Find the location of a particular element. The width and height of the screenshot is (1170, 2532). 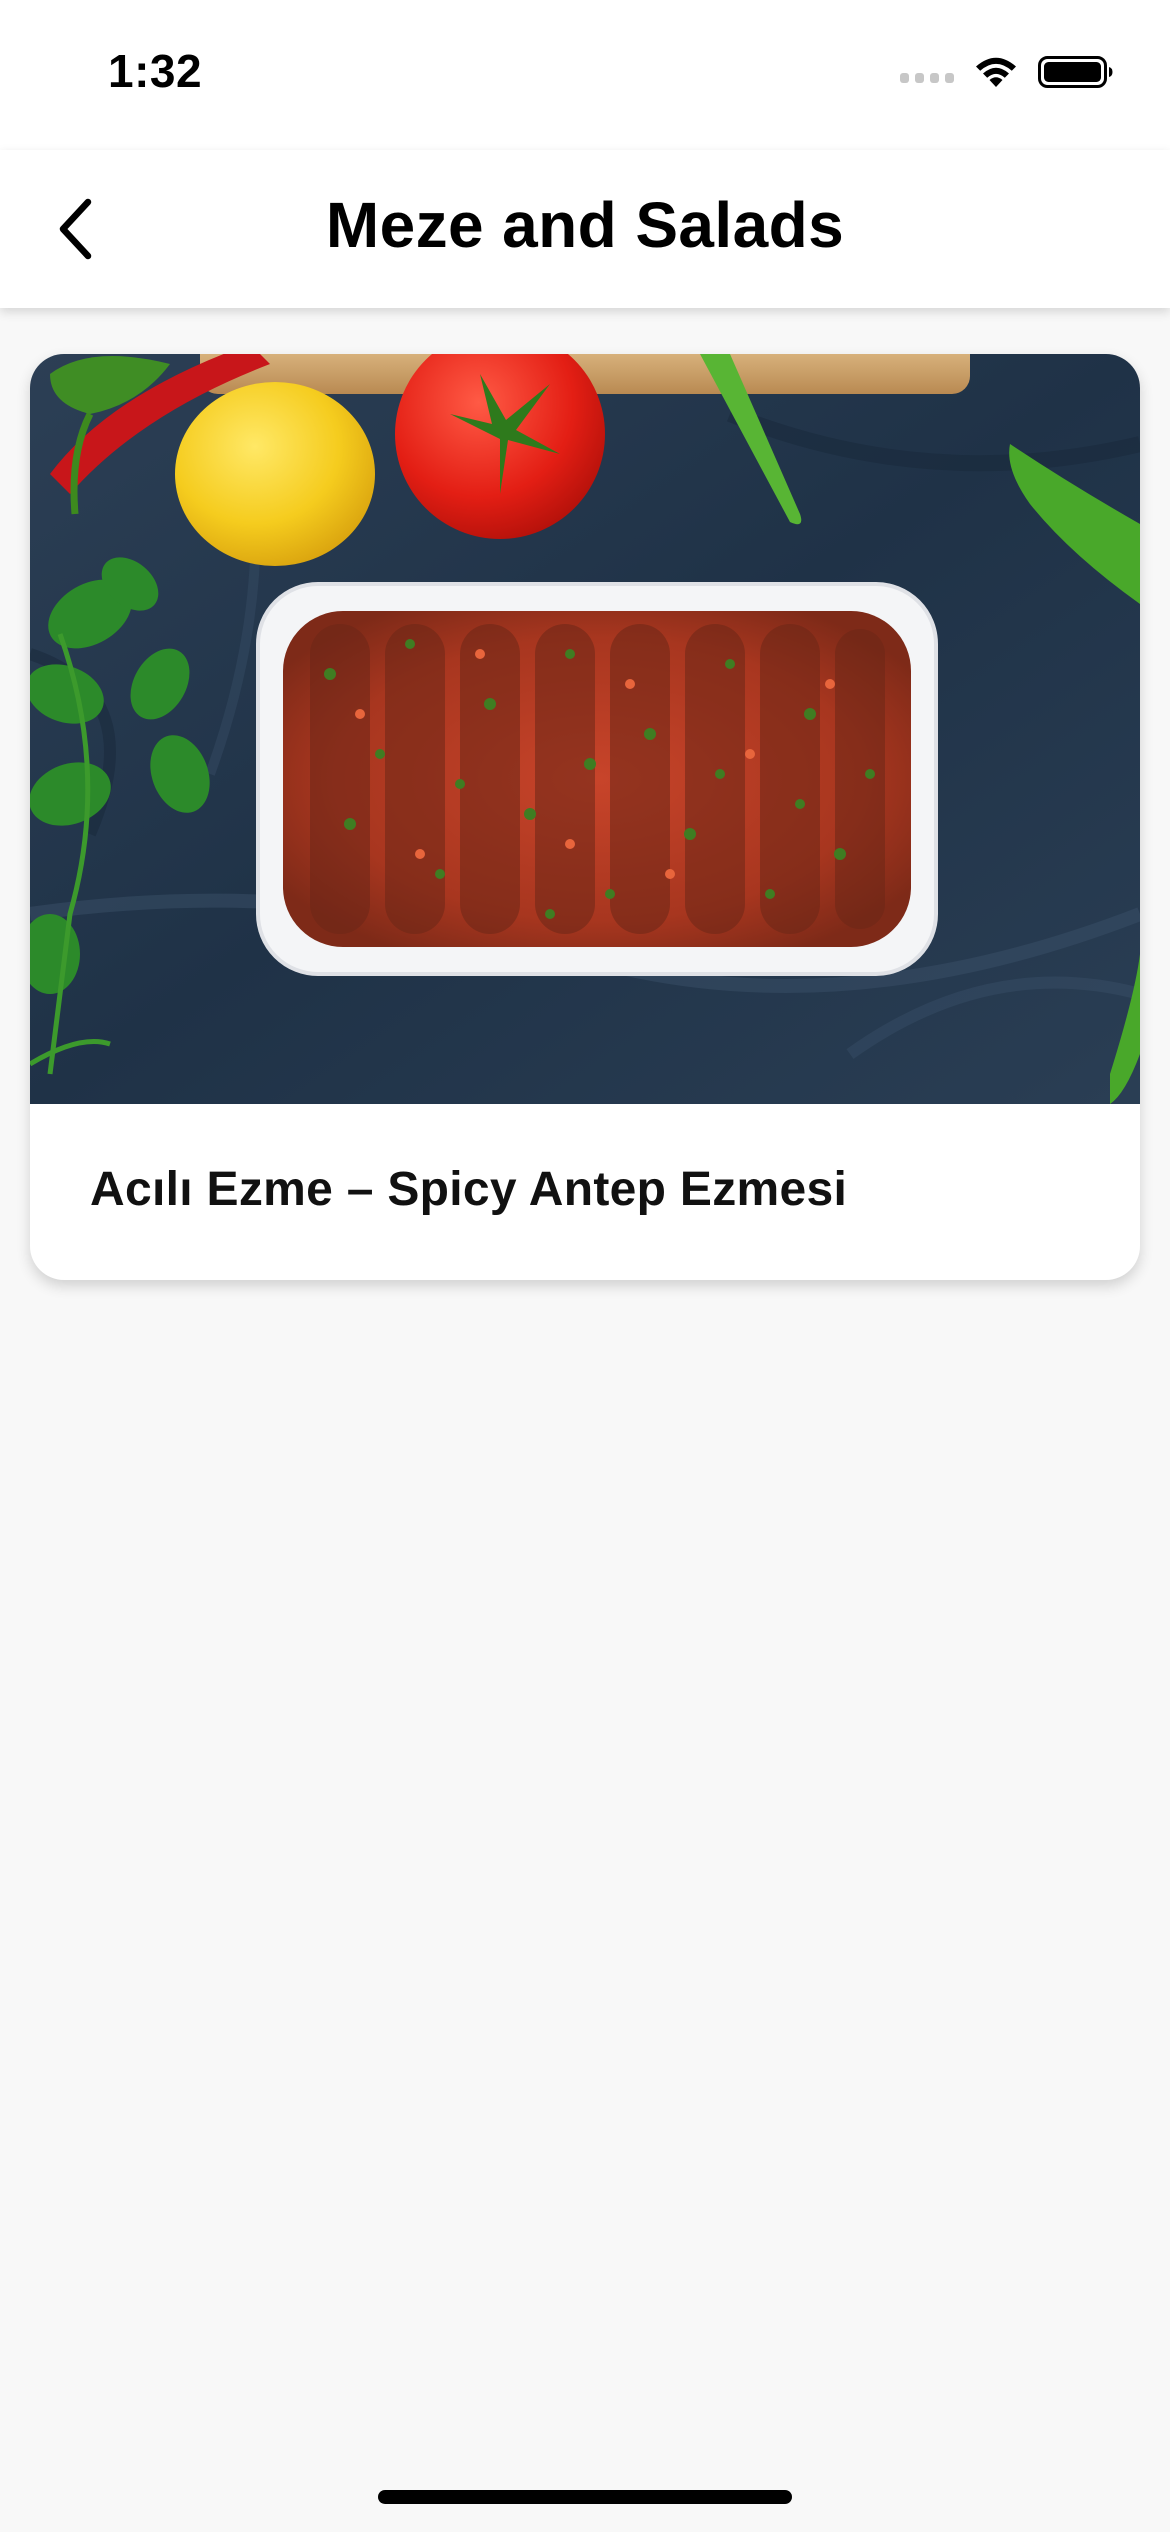

recipe-title: Acılı Ezme – Spicy Antep Ezmesi is located at coordinates (469, 1189).